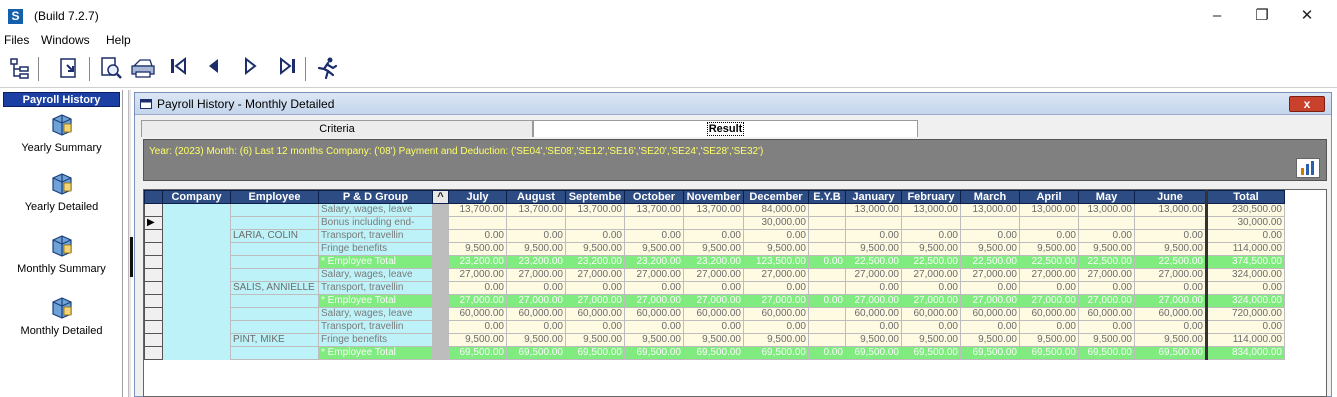 Image resolution: width=1337 pixels, height=397 pixels. I want to click on total-cell: 230,500.00, so click(1245, 210).